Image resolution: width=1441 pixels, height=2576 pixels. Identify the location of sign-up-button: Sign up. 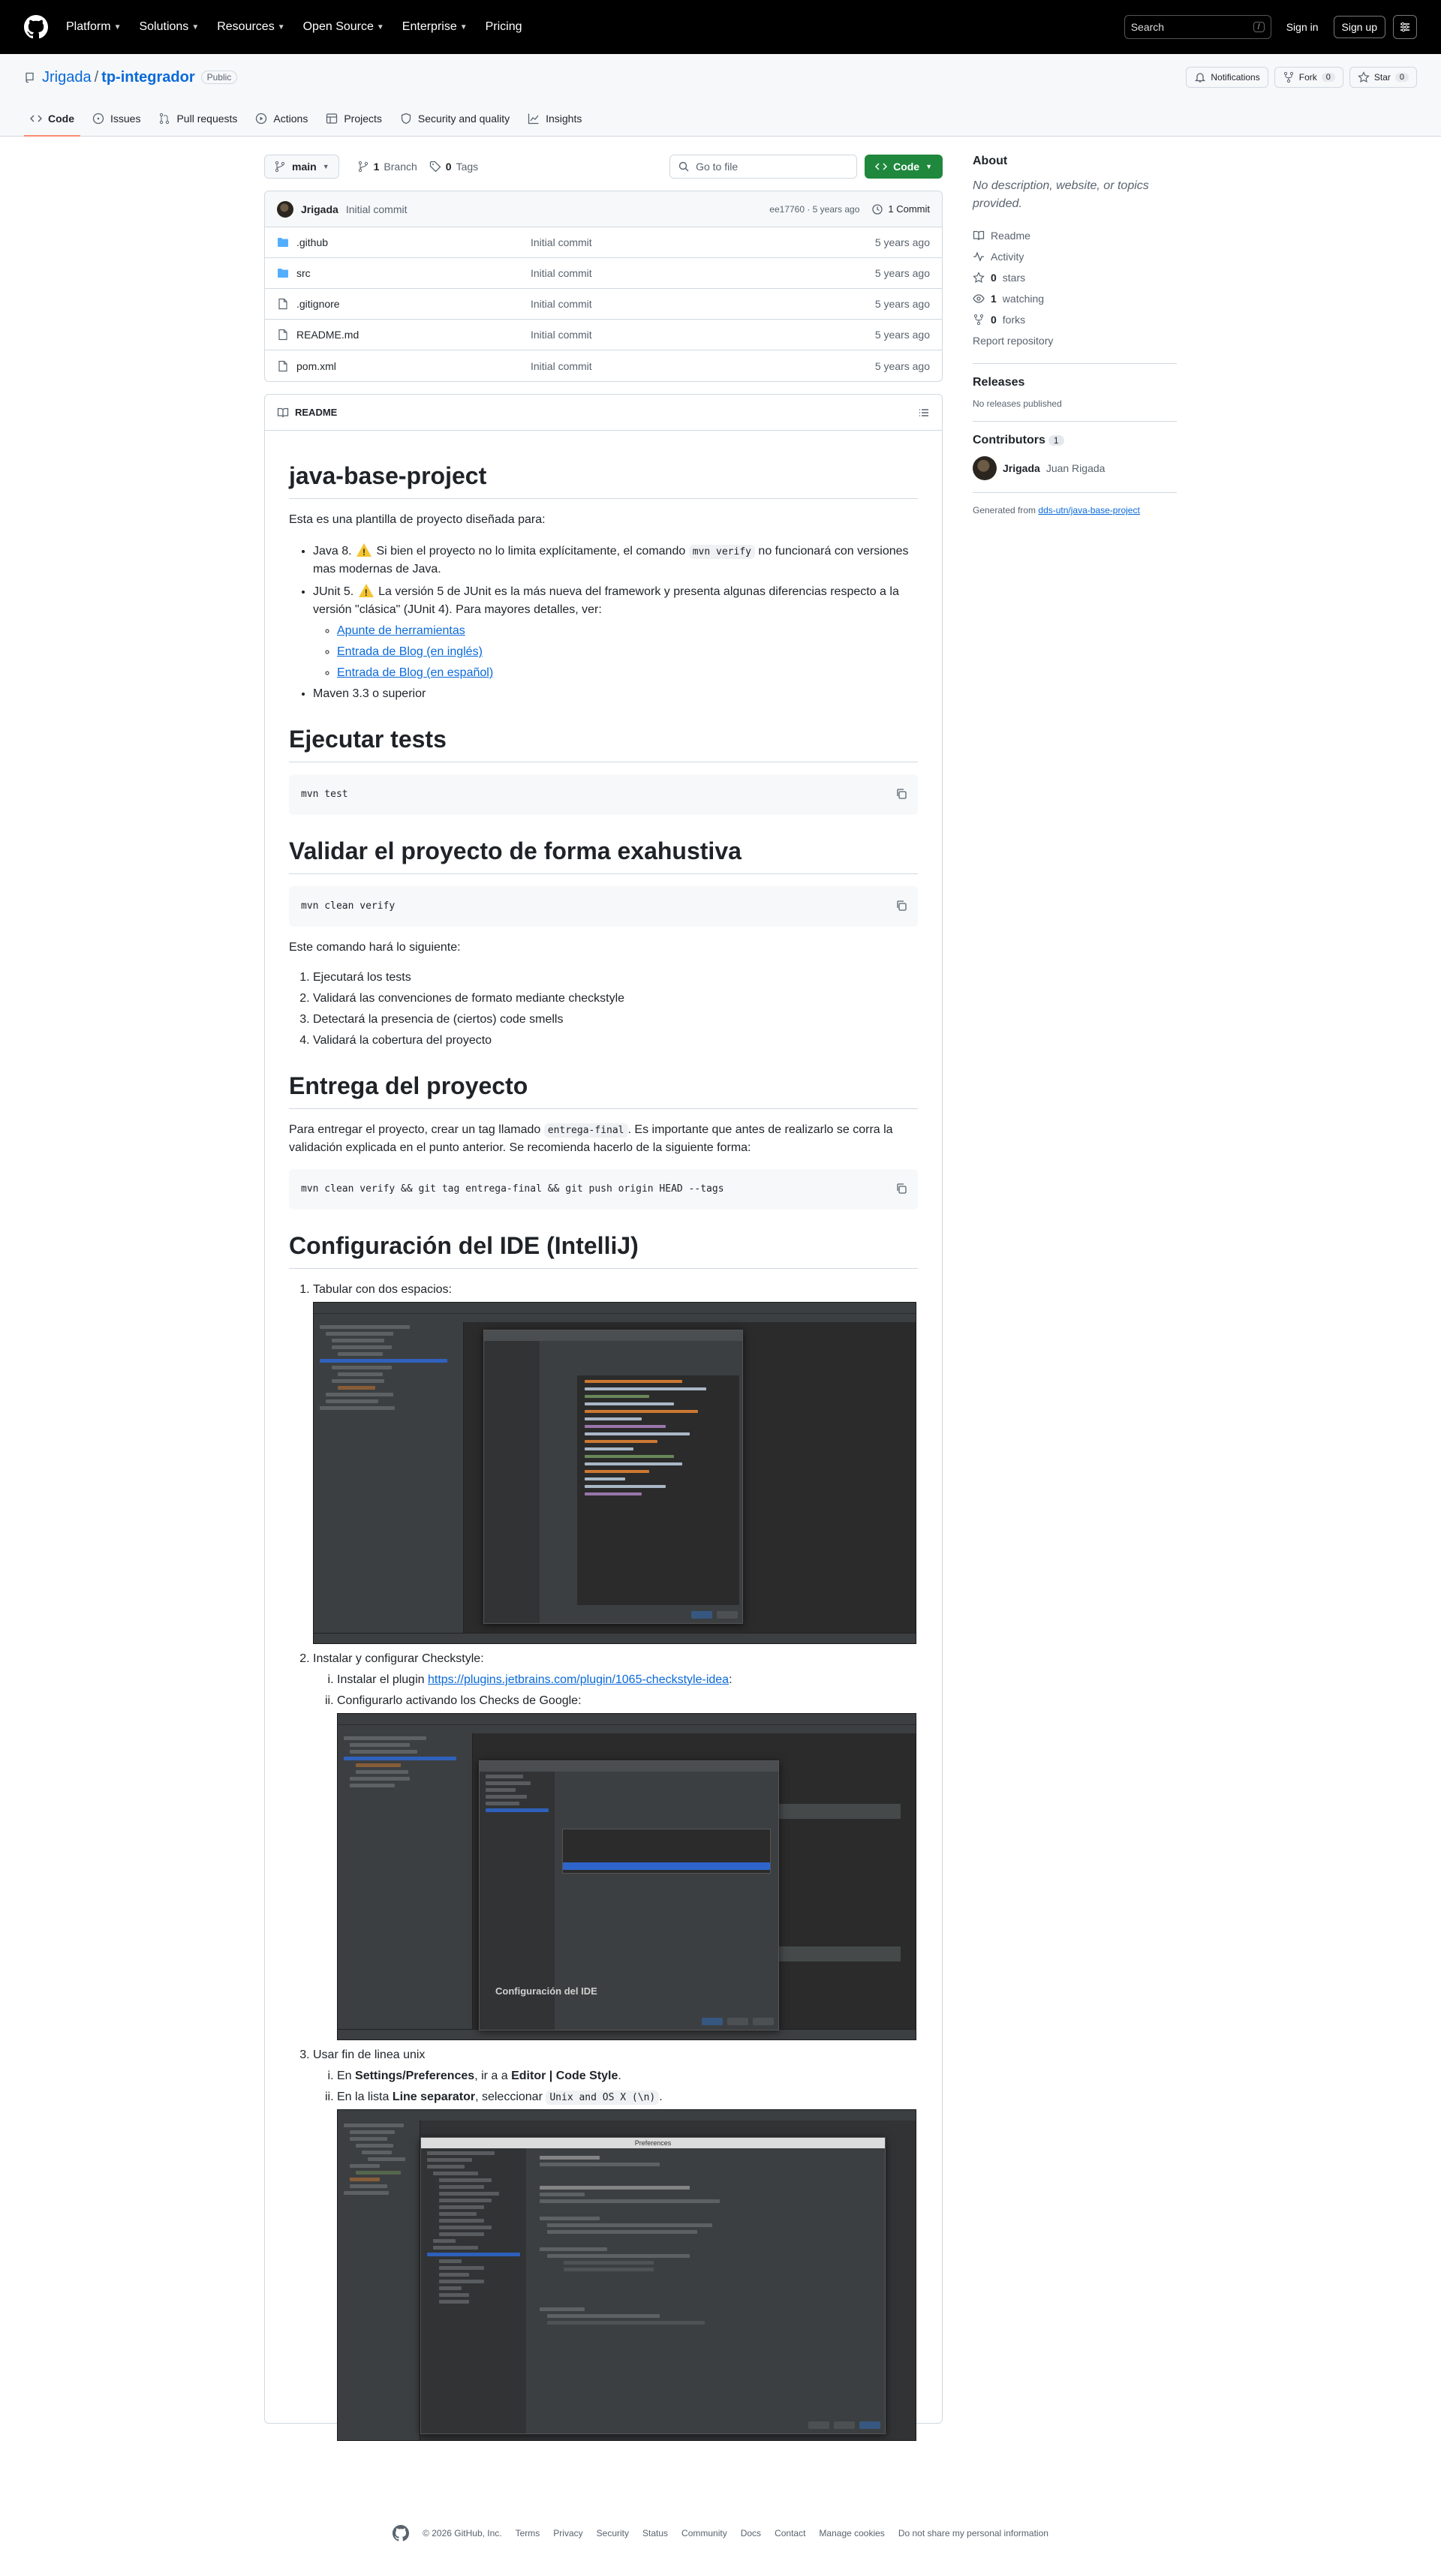
(1359, 27).